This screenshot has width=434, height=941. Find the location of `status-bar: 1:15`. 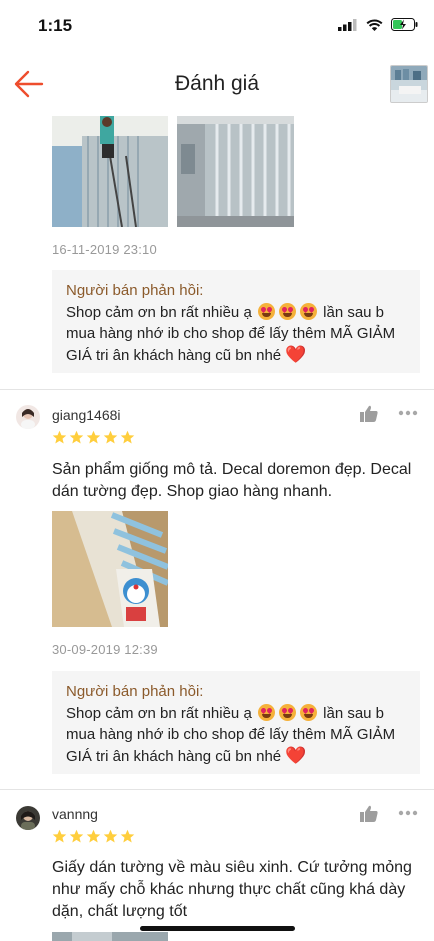

status-bar: 1:15 is located at coordinates (217, 27).